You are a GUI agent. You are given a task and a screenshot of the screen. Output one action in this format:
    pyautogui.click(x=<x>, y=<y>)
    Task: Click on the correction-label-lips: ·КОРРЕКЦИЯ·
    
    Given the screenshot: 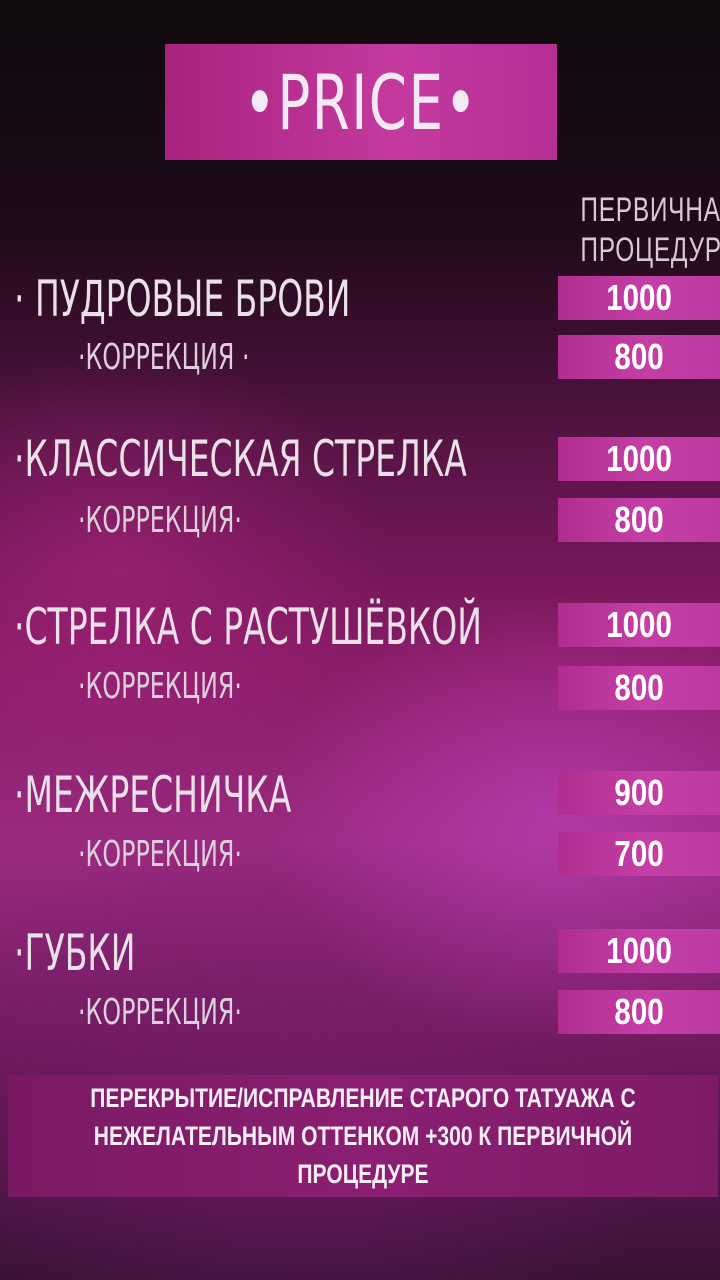 What is the action you would take?
    pyautogui.click(x=160, y=1012)
    